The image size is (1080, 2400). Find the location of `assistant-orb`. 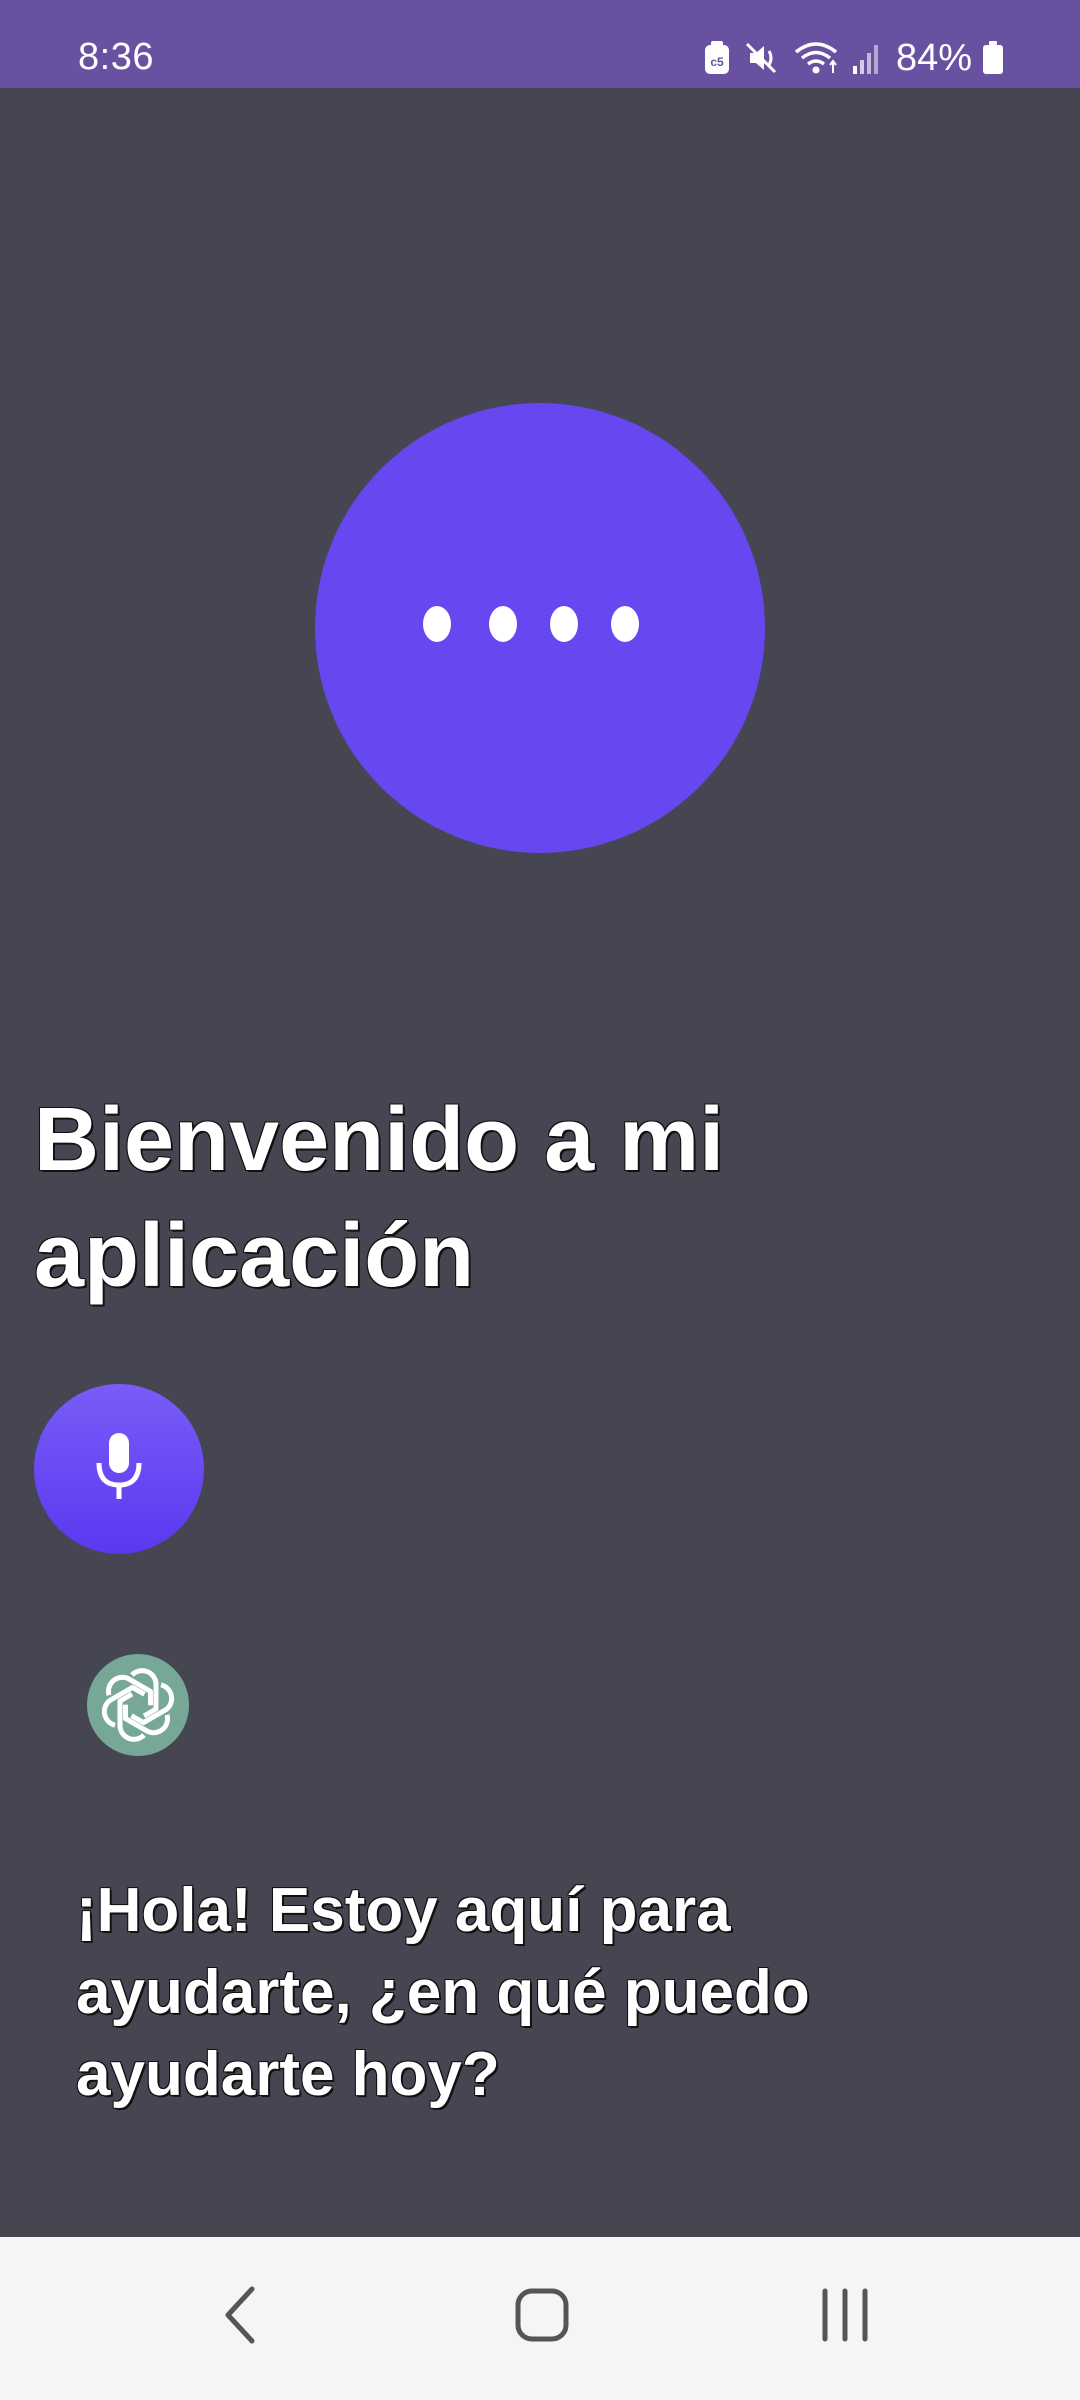

assistant-orb is located at coordinates (540, 628).